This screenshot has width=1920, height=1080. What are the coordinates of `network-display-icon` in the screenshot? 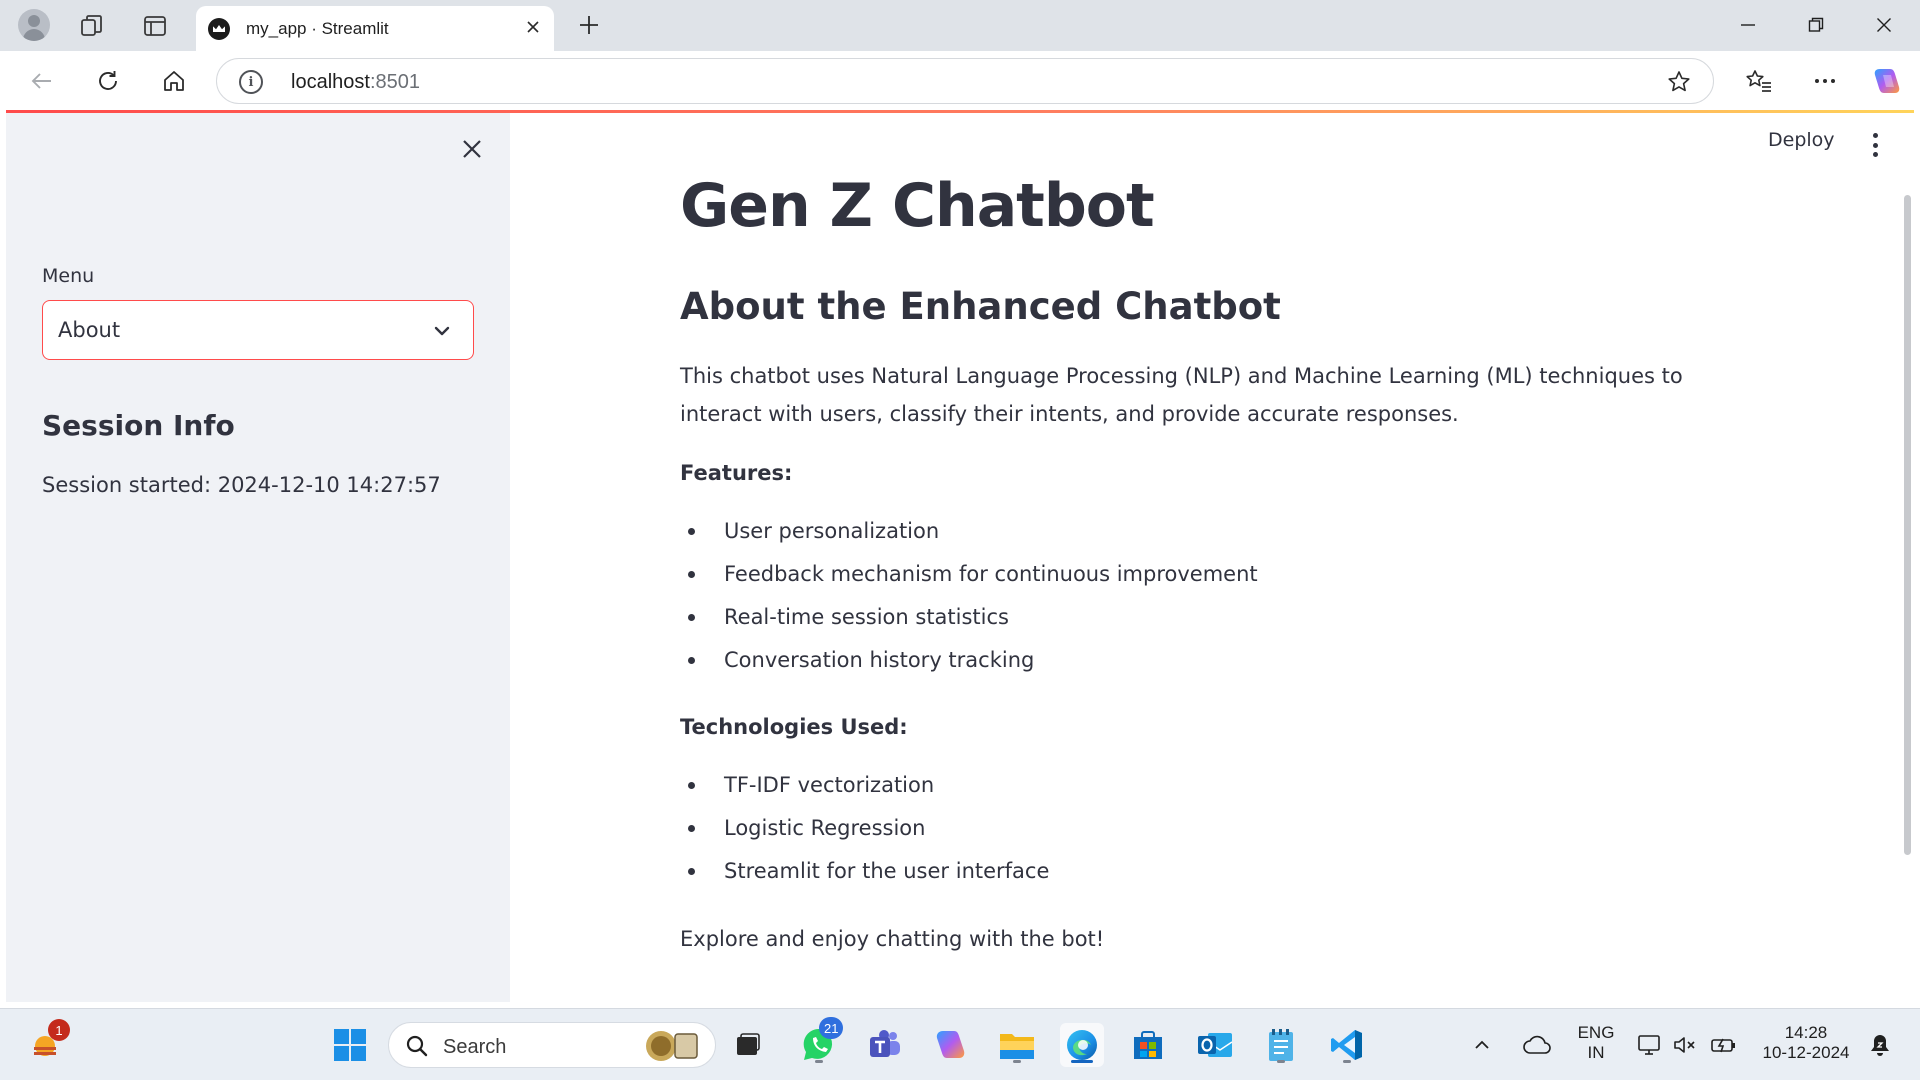 It's located at (1650, 1045).